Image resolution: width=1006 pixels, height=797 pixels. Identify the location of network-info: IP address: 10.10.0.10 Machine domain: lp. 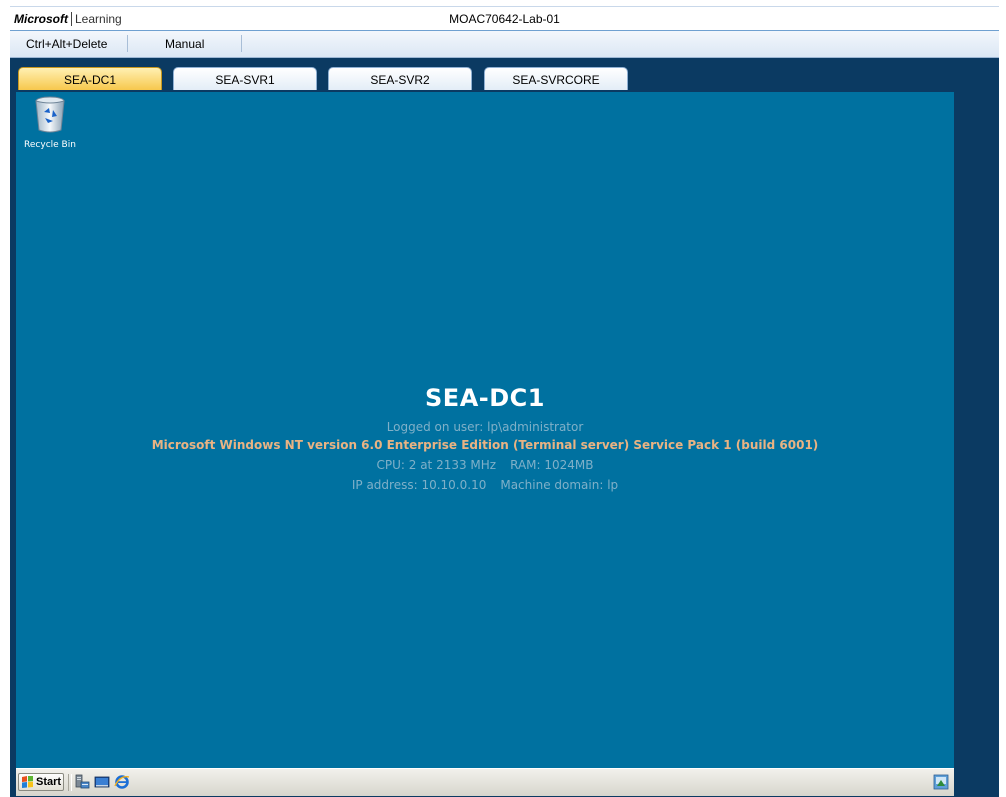
(485, 485).